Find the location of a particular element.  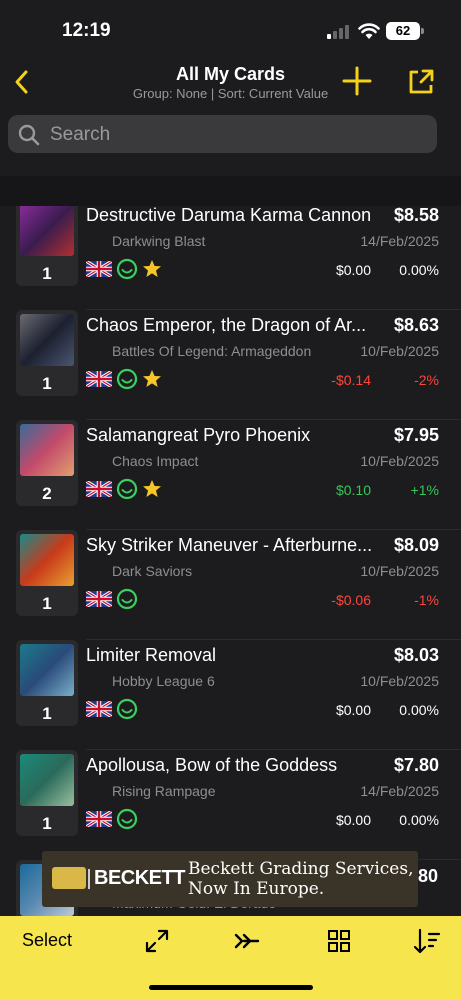

card-set: Hobby League 6 is located at coordinates (163, 681).